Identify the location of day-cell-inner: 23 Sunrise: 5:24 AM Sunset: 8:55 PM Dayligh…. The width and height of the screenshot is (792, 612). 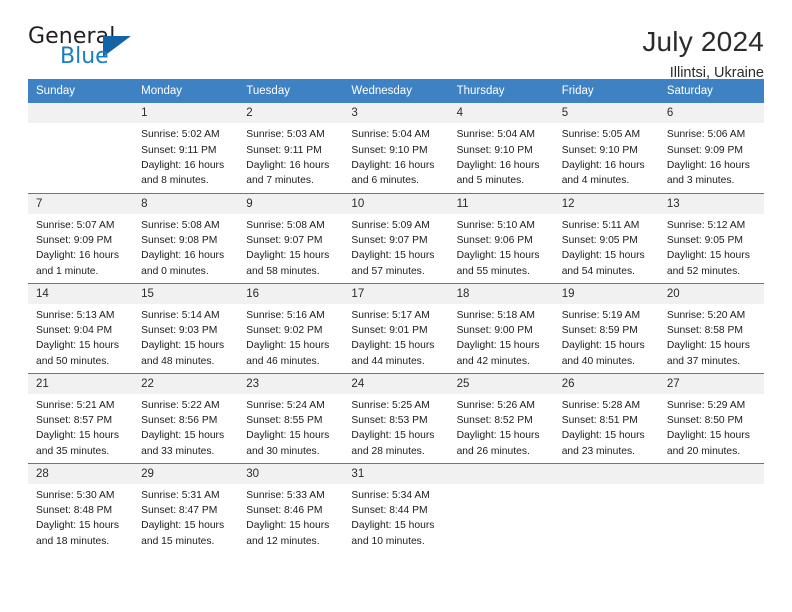
(291, 418).